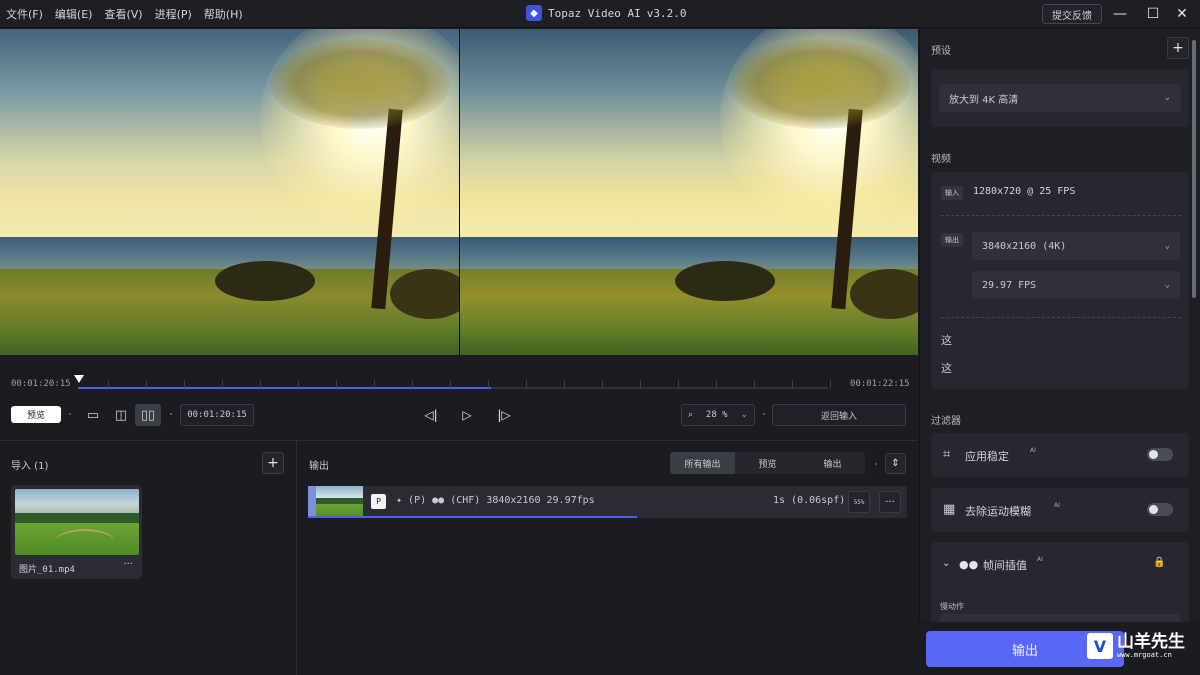 The image size is (1200, 675). What do you see at coordinates (1178, 48) in the screenshot?
I see `add-preset-button: +` at bounding box center [1178, 48].